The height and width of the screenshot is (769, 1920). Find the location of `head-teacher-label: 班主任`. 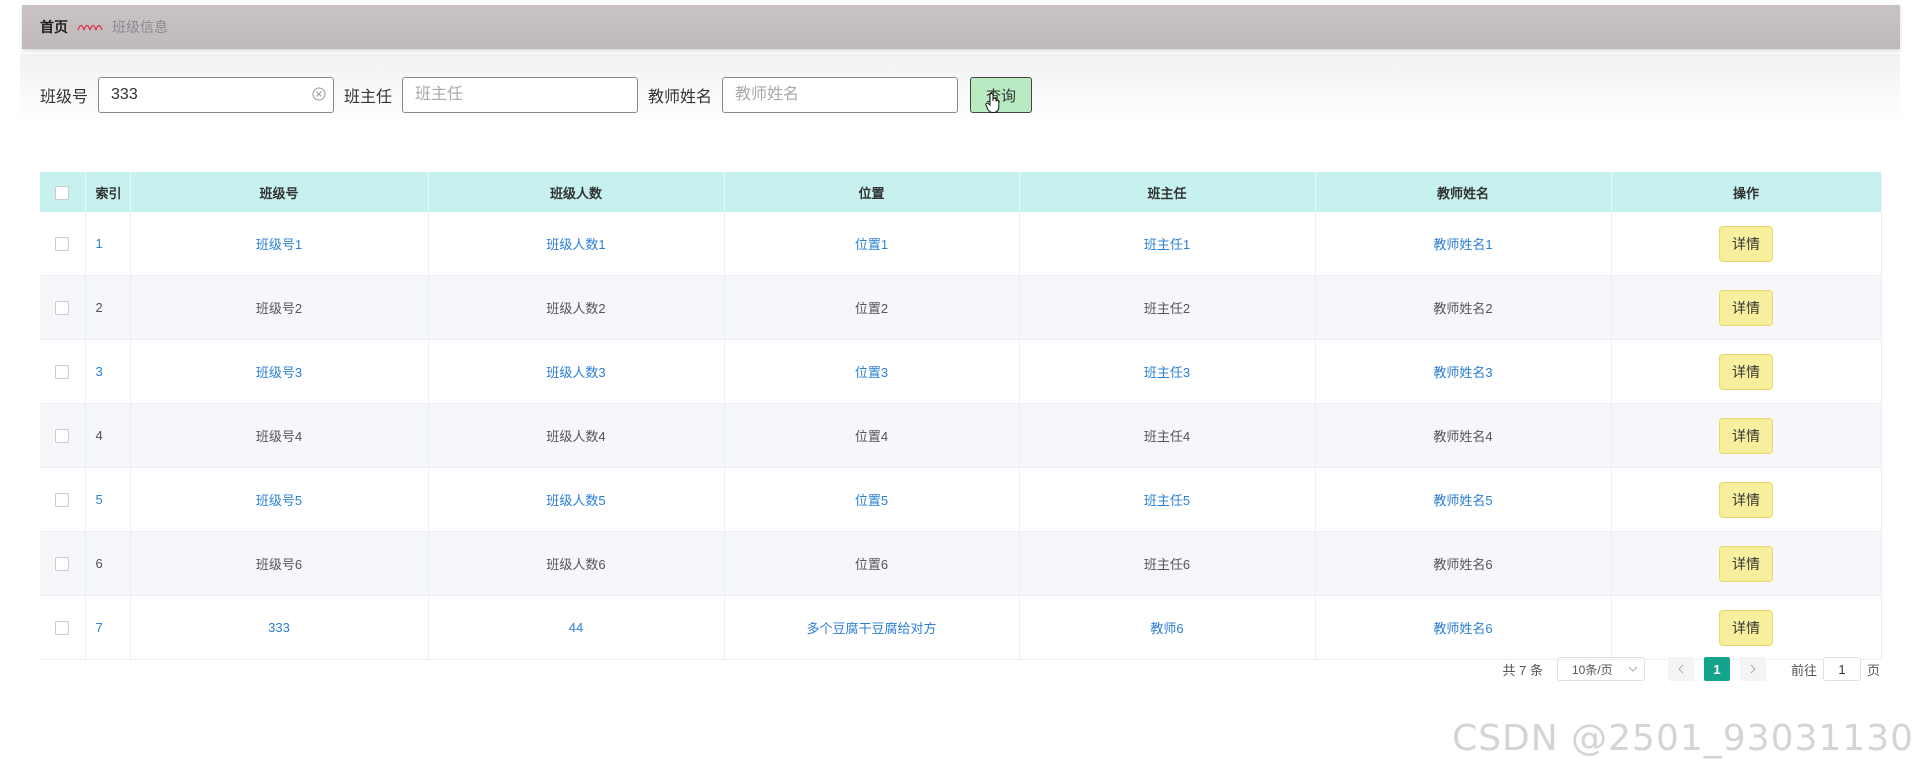

head-teacher-label: 班主任 is located at coordinates (368, 97).